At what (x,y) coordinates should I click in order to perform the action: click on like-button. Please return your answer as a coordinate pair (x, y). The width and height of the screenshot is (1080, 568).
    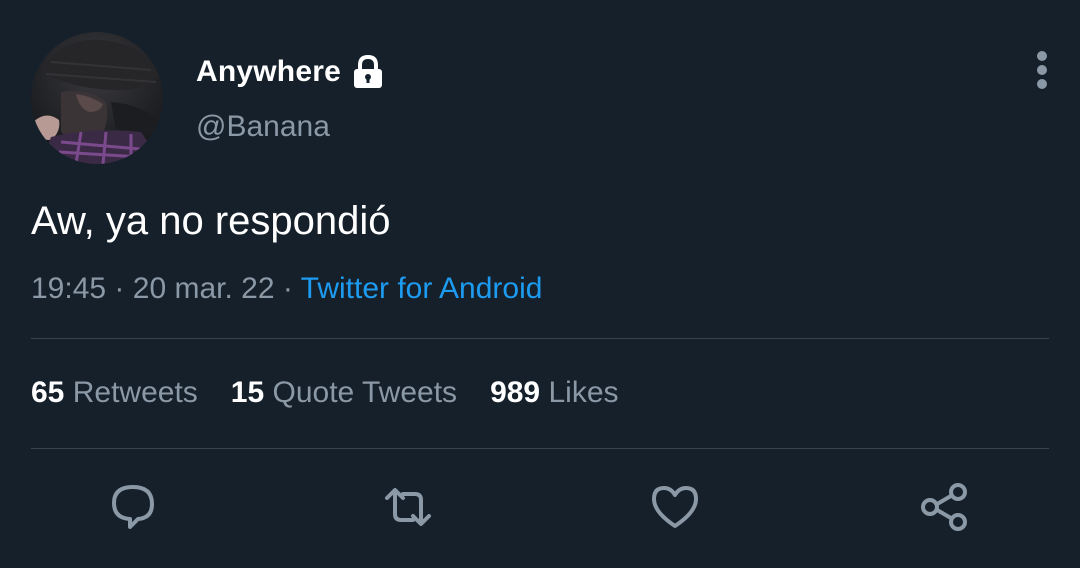
    Looking at the image, I should click on (675, 507).